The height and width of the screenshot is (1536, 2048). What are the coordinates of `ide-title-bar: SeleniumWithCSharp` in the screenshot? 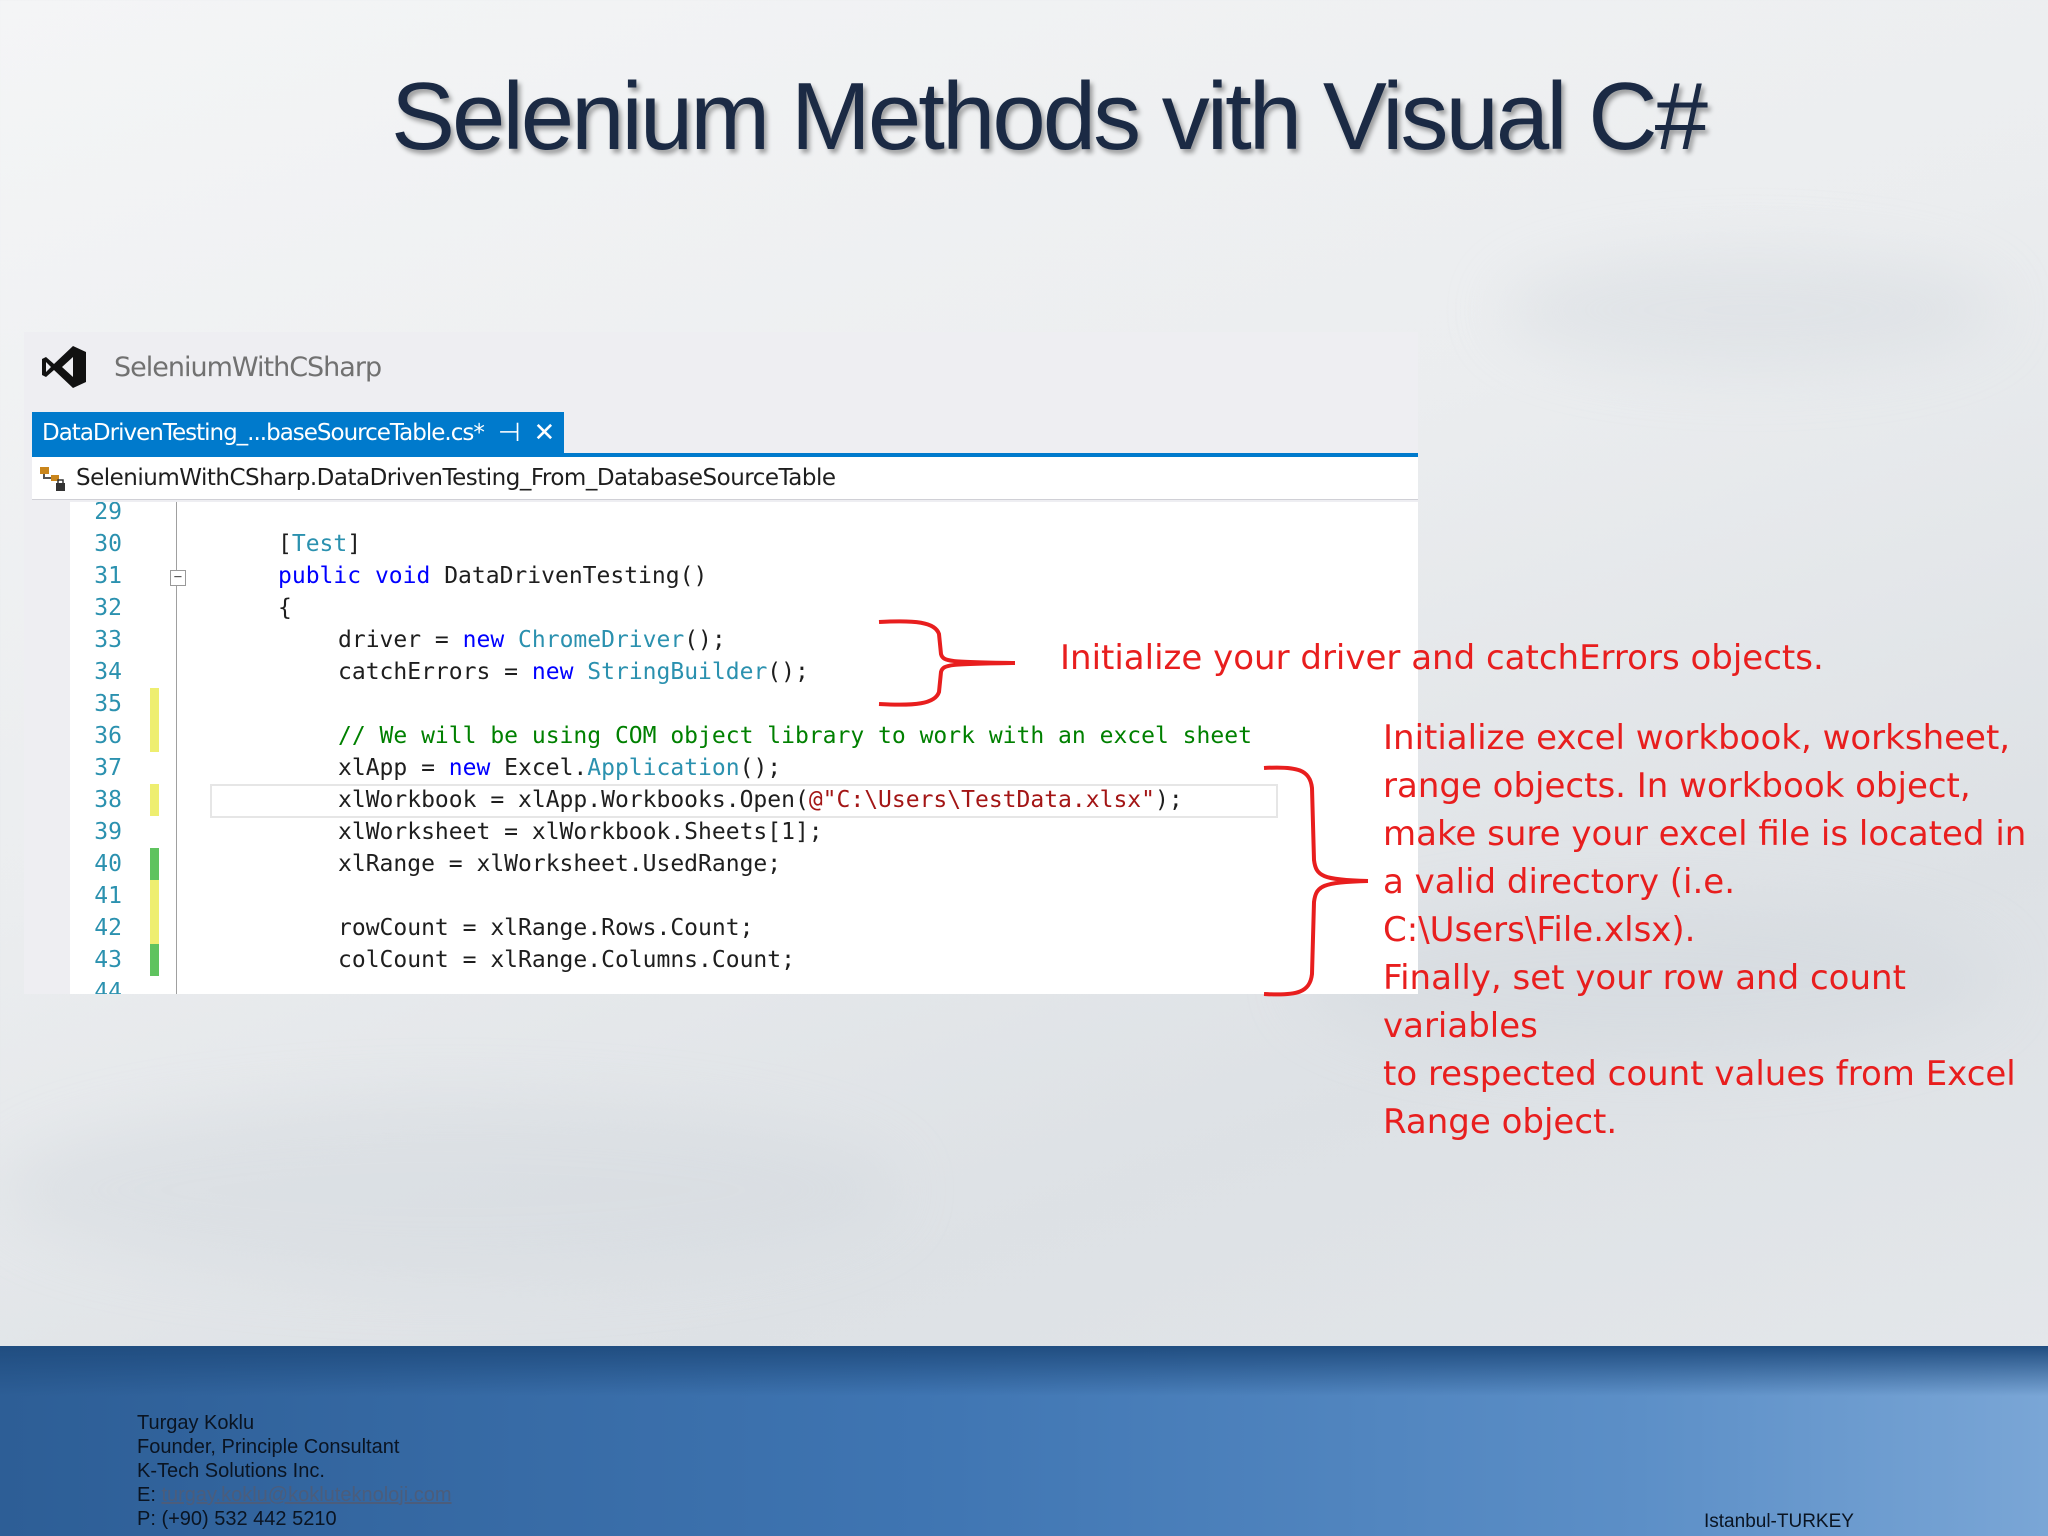 It's located at (211, 367).